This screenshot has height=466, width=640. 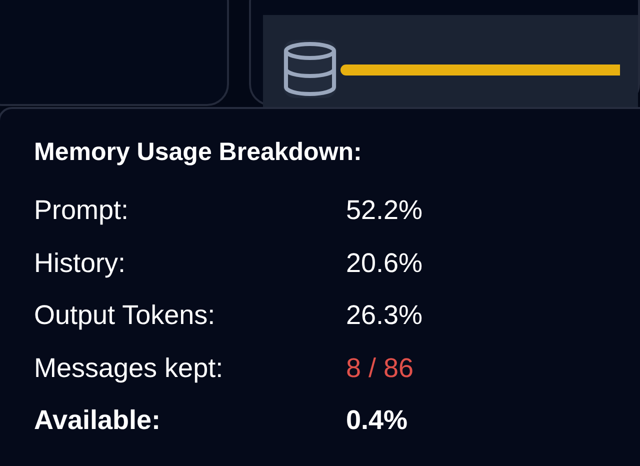 What do you see at coordinates (384, 315) in the screenshot?
I see `row-value: 26.3%` at bounding box center [384, 315].